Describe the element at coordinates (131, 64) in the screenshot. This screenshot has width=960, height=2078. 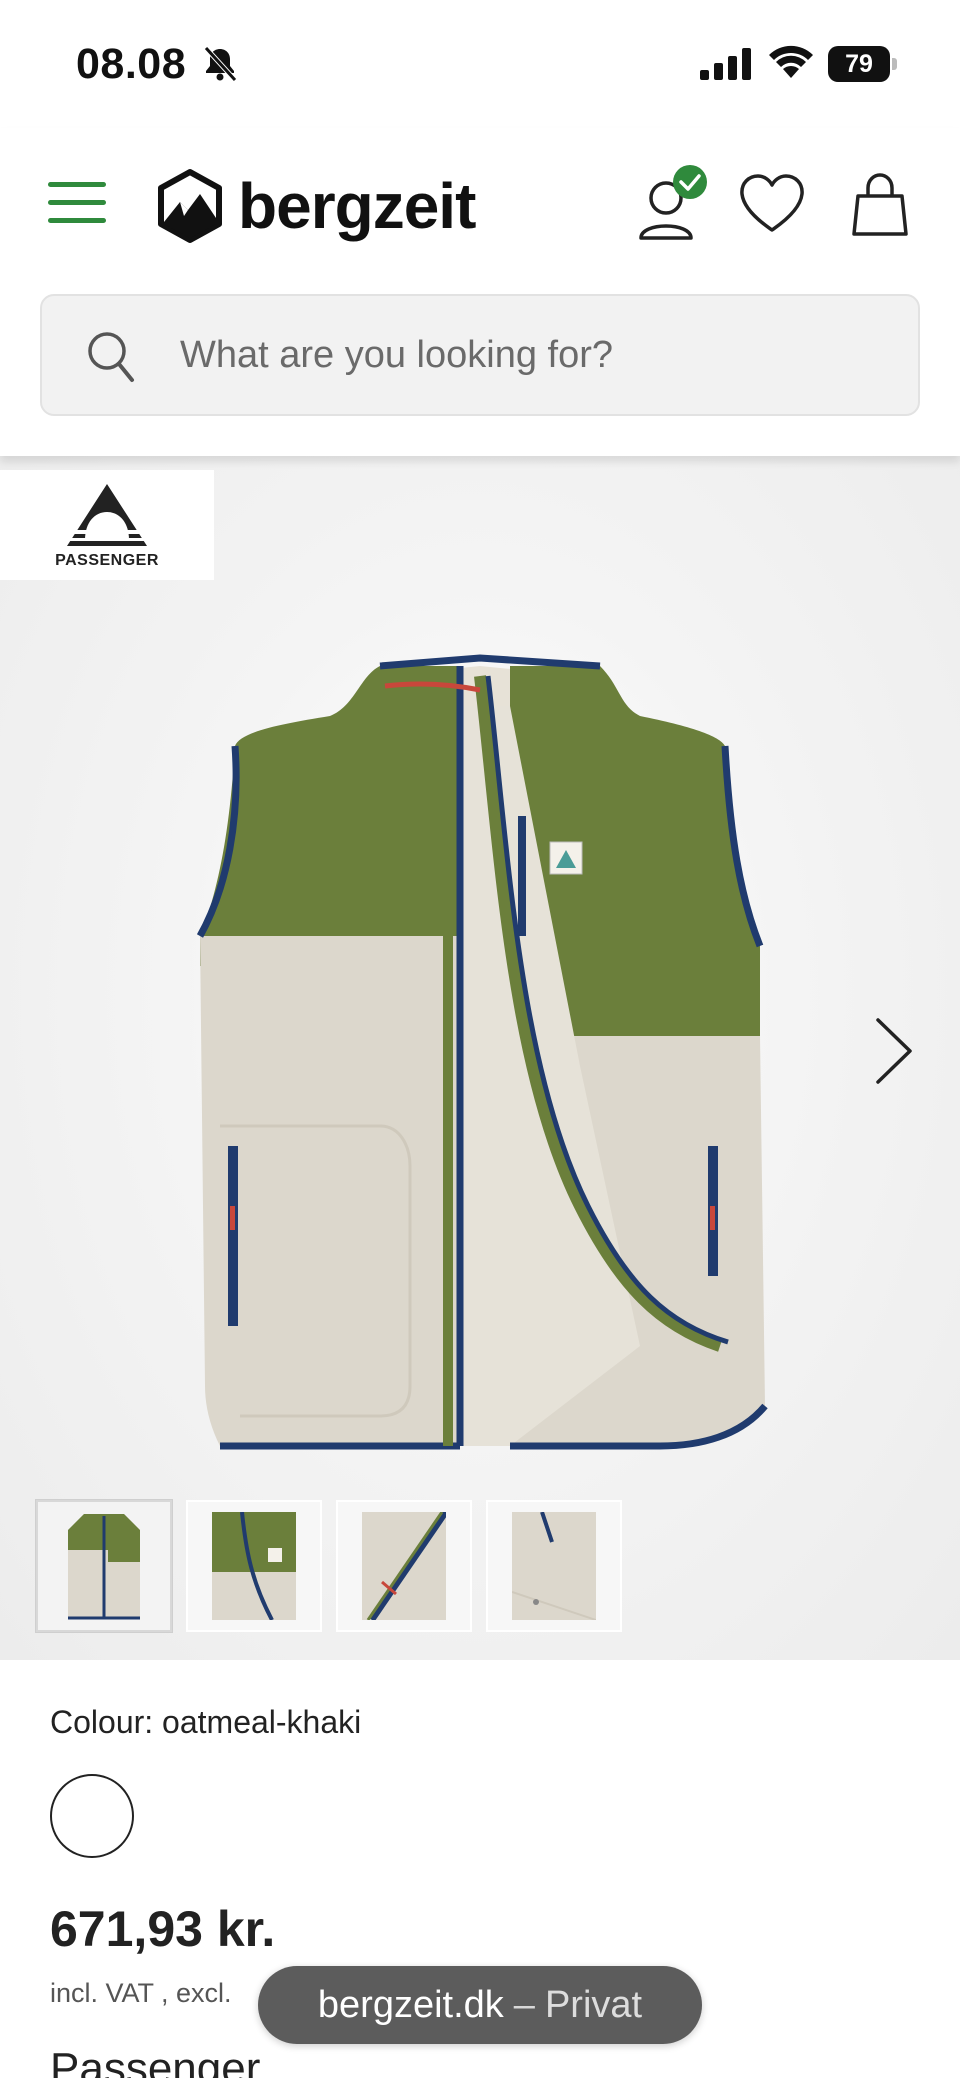
I see `status-time: 08.08` at that location.